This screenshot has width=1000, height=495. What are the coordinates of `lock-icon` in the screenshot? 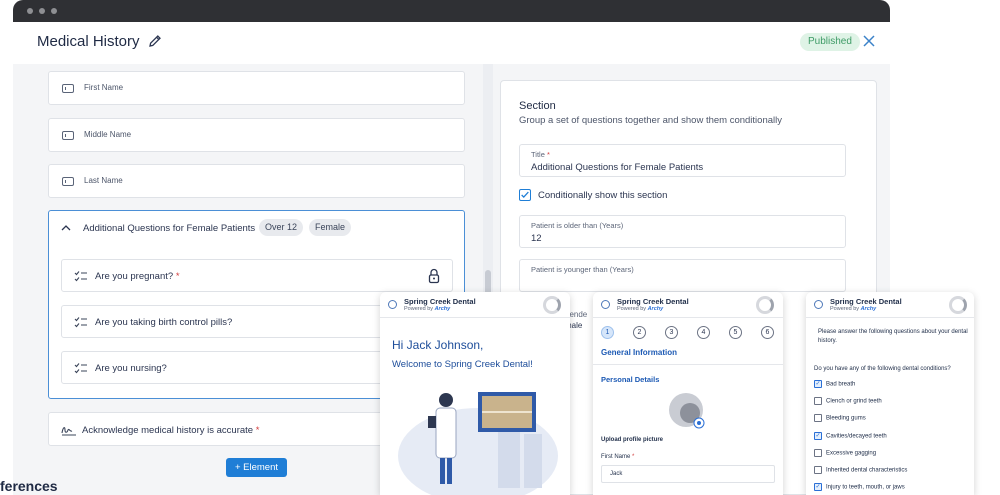 It's located at (434, 276).